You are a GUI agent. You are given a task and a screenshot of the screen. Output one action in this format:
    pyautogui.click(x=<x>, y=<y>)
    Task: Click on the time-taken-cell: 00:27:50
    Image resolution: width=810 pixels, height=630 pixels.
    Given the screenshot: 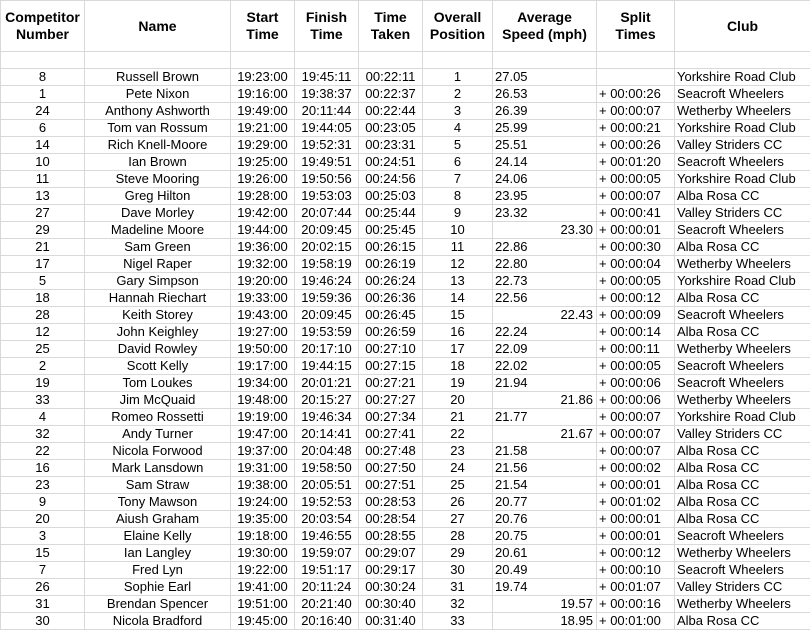 What is the action you would take?
    pyautogui.click(x=390, y=468)
    